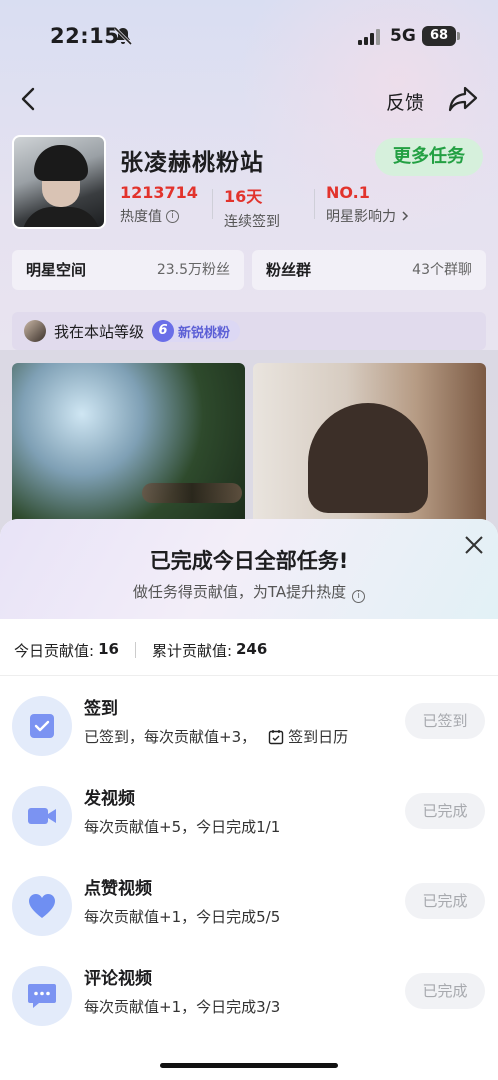  Describe the element at coordinates (59, 182) in the screenshot. I see `avatar` at that location.